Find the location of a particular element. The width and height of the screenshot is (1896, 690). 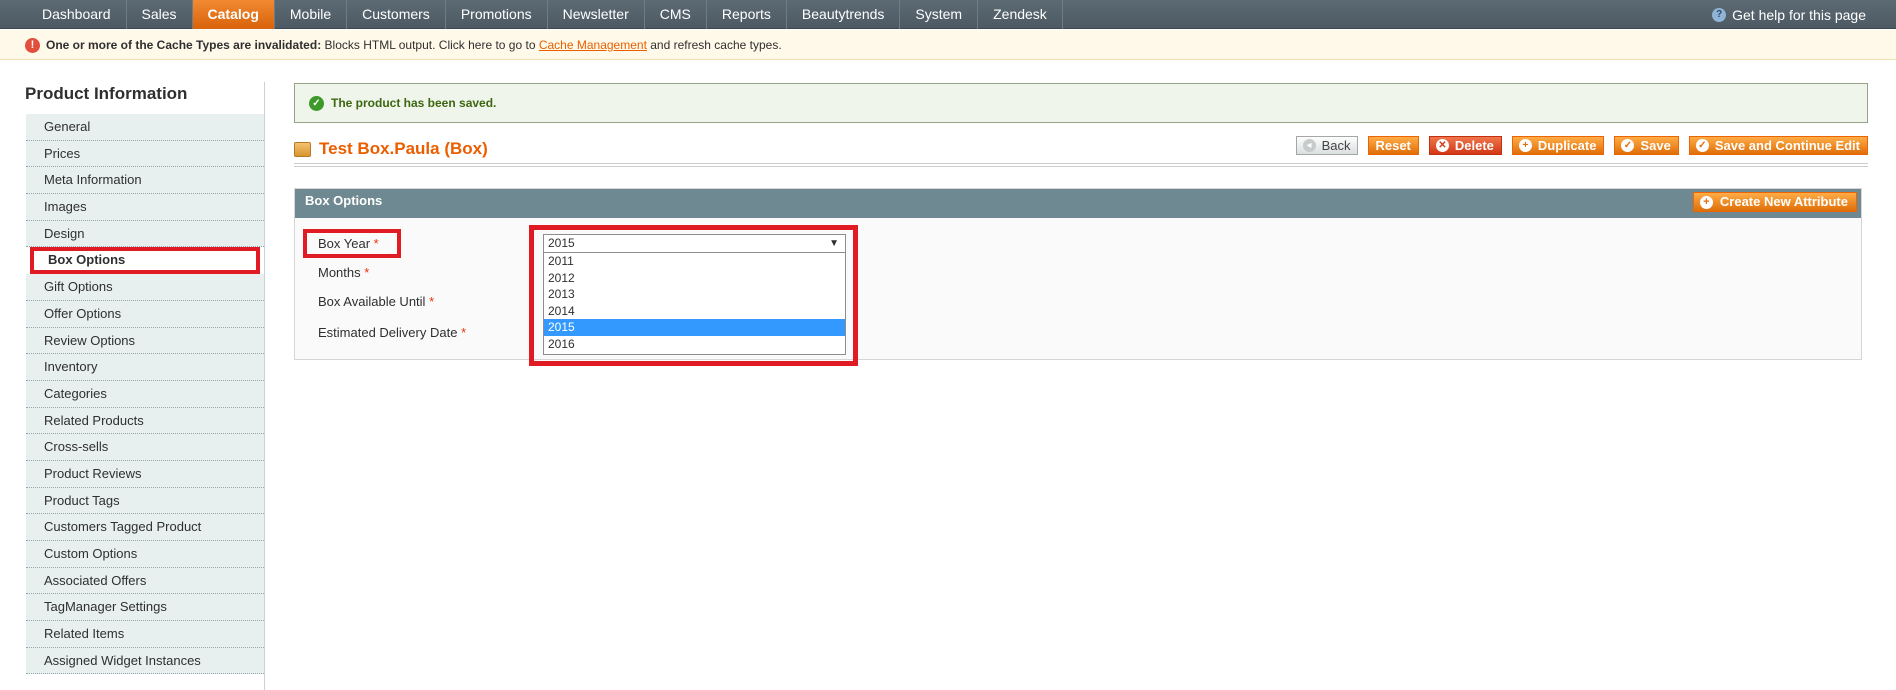

box-year-label: Box Year * is located at coordinates (348, 243).